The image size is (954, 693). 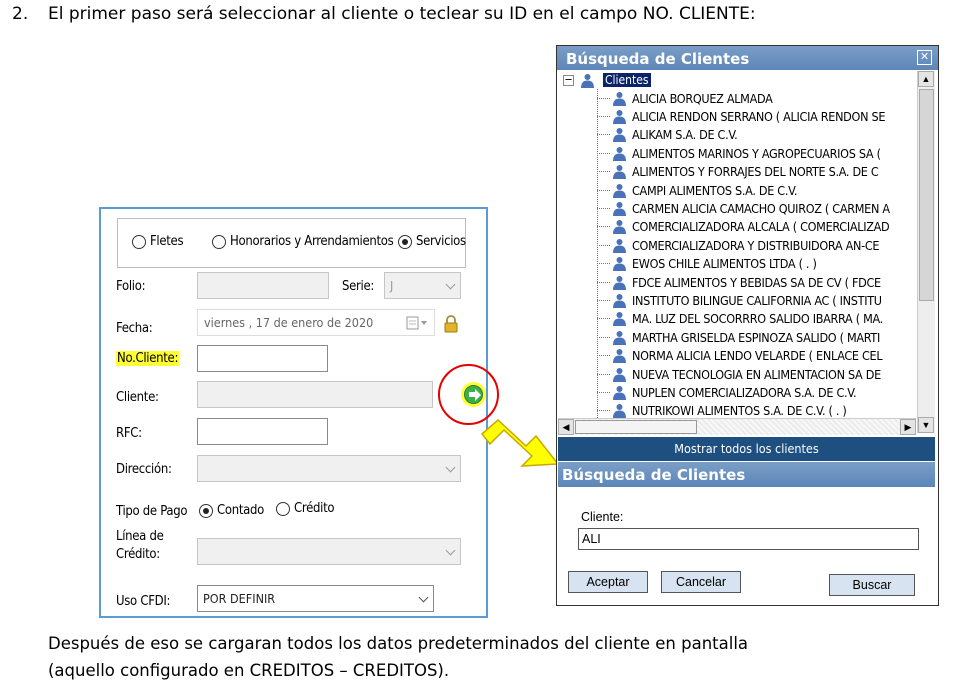 I want to click on accept-button: Aceptar, so click(x=608, y=582).